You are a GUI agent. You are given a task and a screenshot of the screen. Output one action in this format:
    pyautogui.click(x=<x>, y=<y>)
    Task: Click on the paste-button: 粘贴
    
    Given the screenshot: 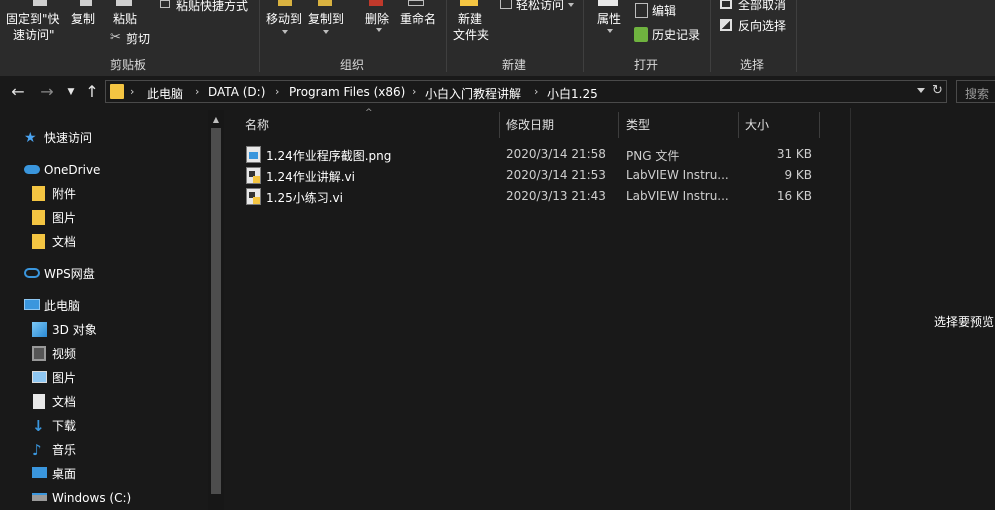 What is the action you would take?
    pyautogui.click(x=125, y=19)
    